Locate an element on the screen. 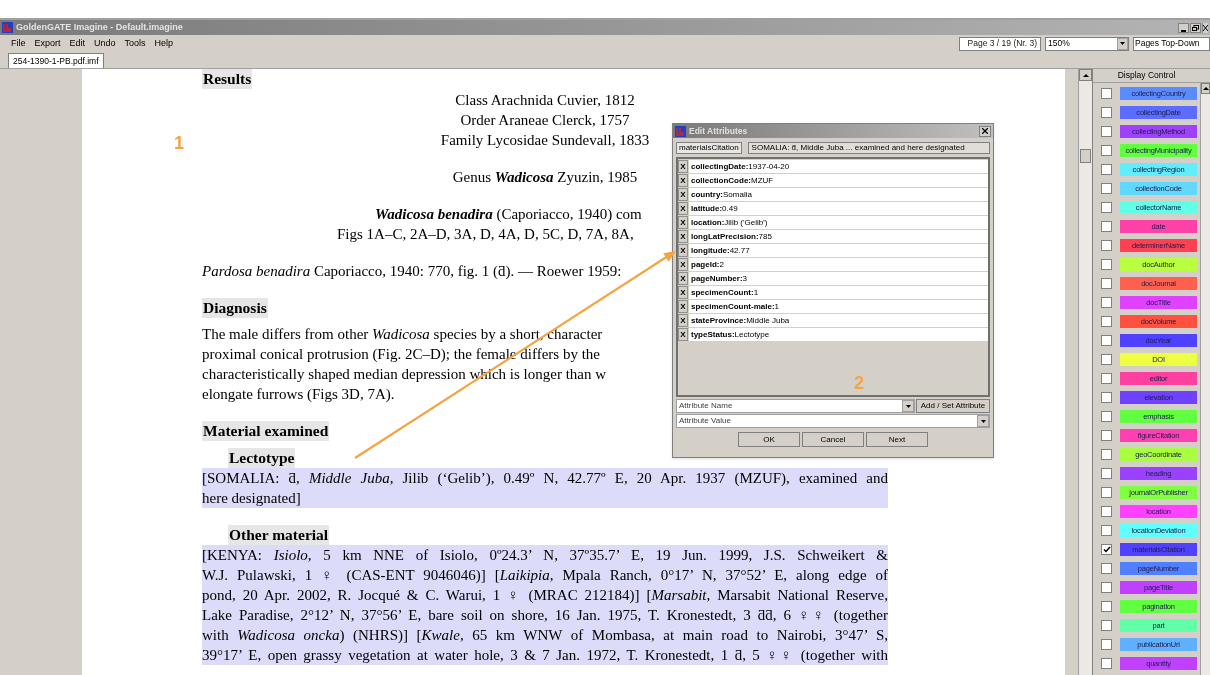 Image resolution: width=1210 pixels, height=675 pixels. attribute-entry: latitude:0.49 is located at coordinates (838, 208).